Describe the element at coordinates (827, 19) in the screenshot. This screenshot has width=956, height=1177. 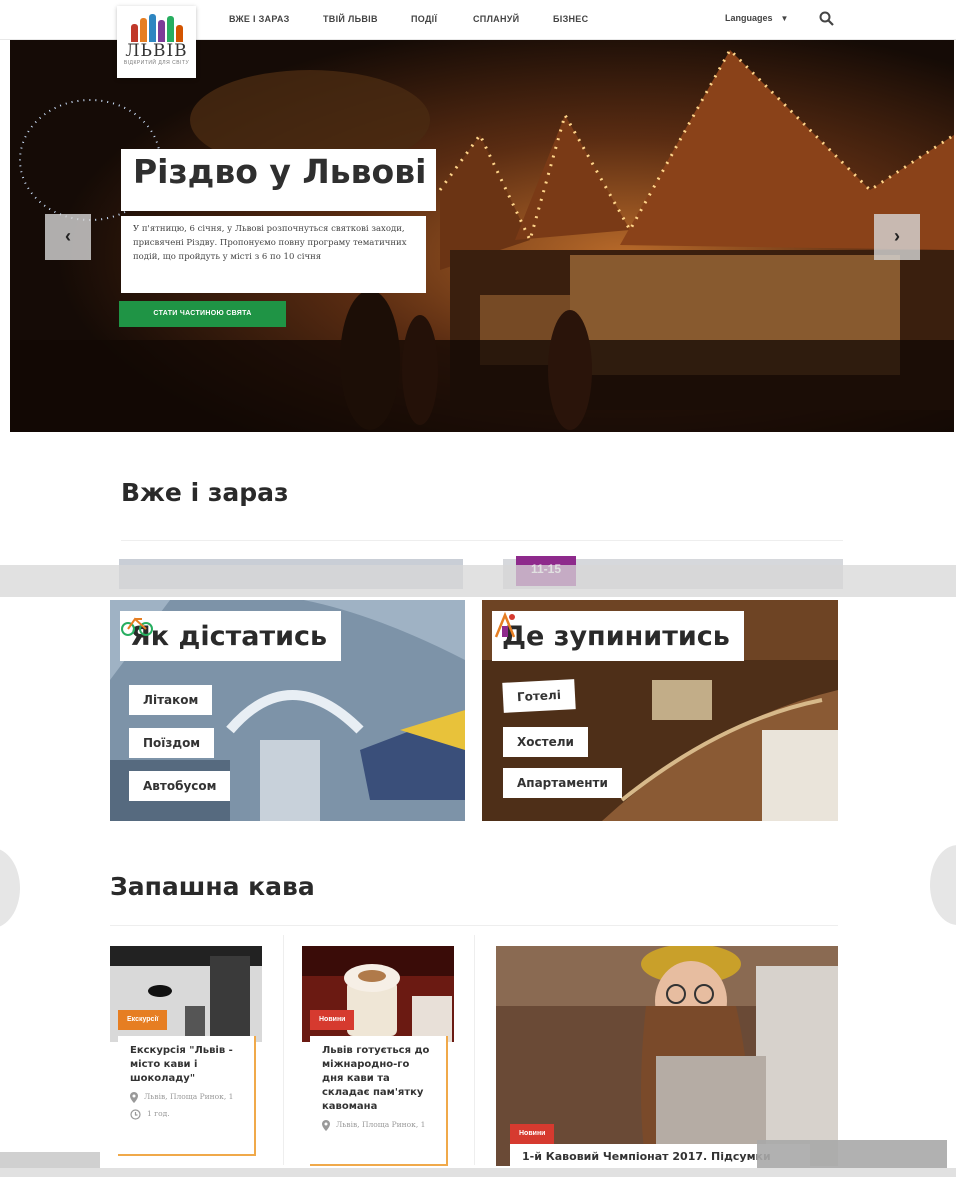
I see `search-icon` at that location.